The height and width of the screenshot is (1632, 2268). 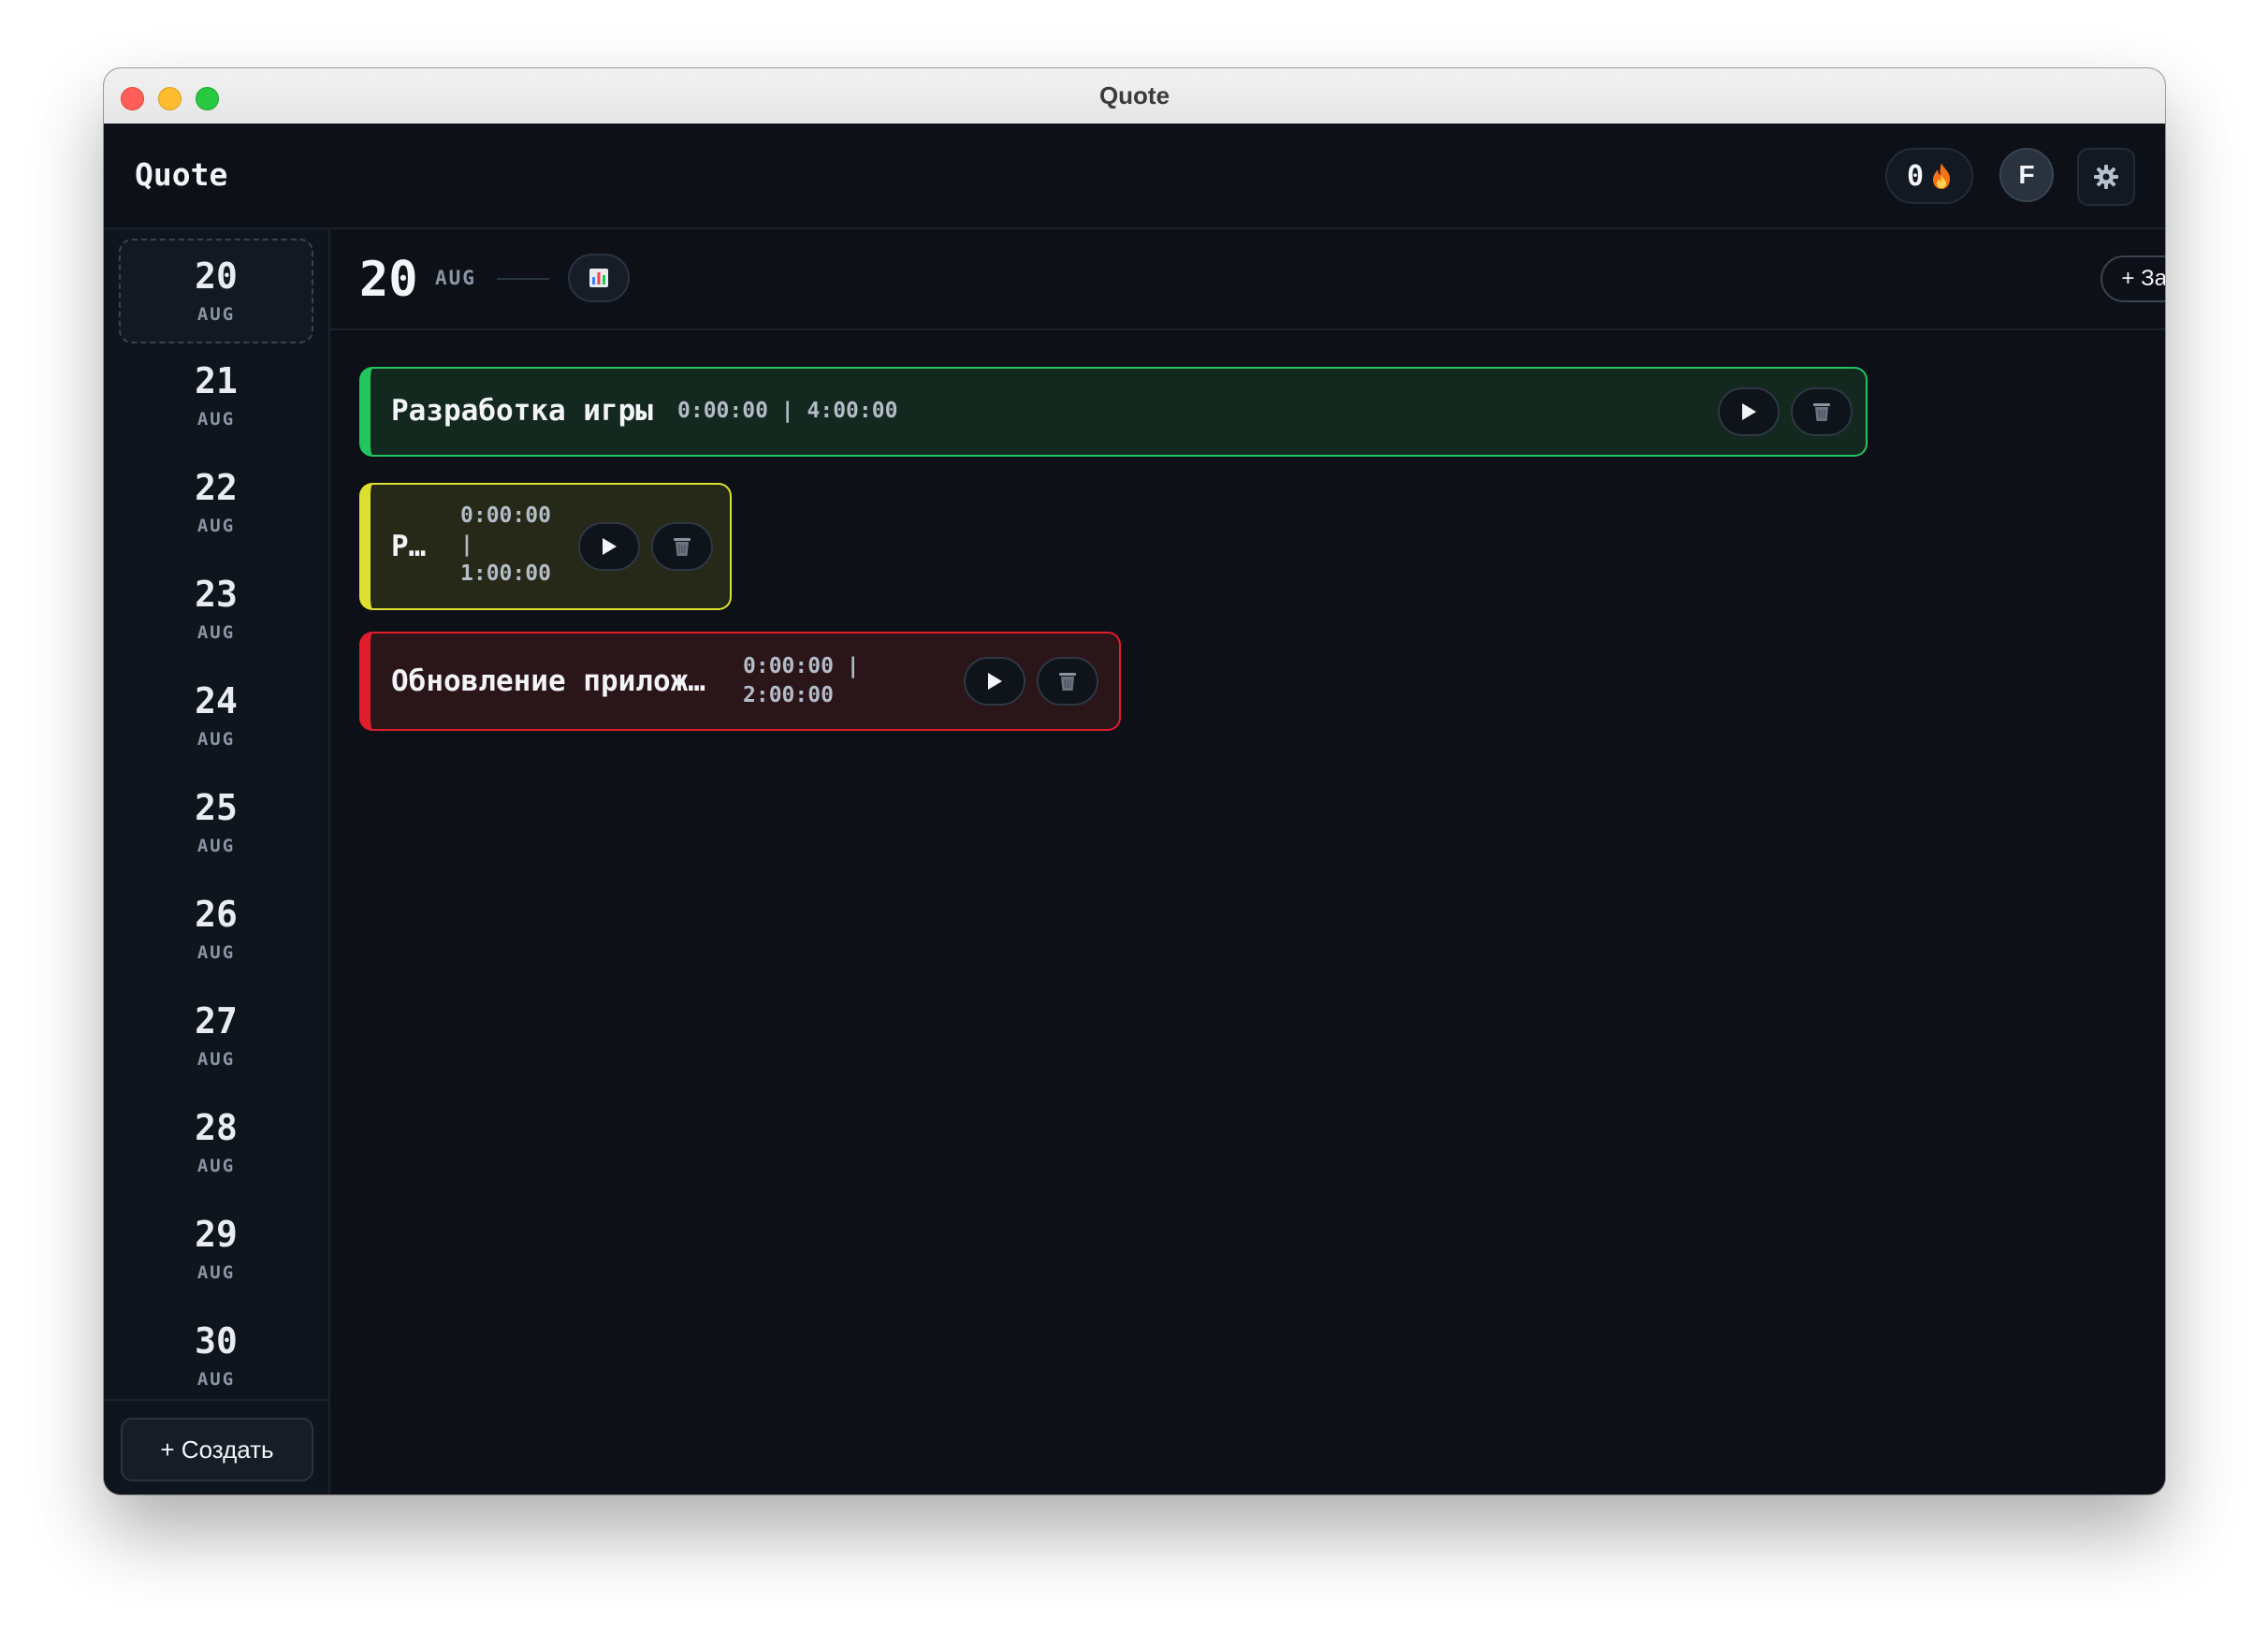 What do you see at coordinates (217, 276) in the screenshot?
I see `day-number: 20` at bounding box center [217, 276].